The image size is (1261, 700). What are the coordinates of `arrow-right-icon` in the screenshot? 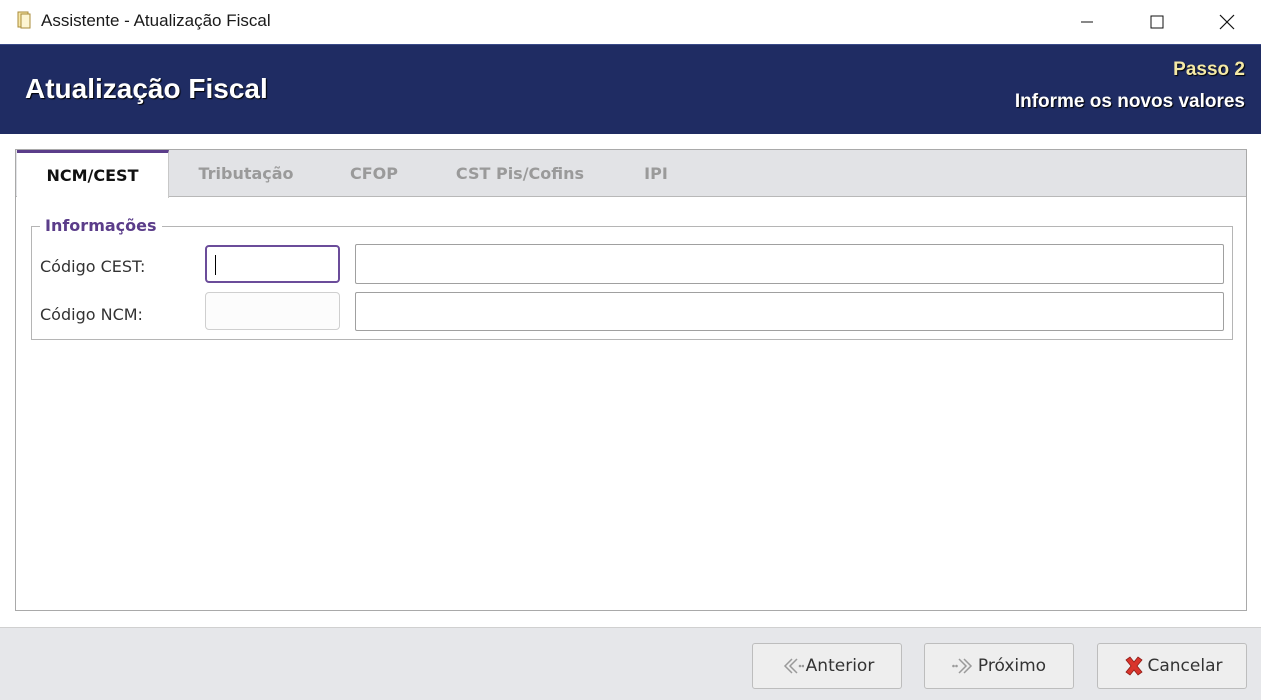 It's located at (962, 666).